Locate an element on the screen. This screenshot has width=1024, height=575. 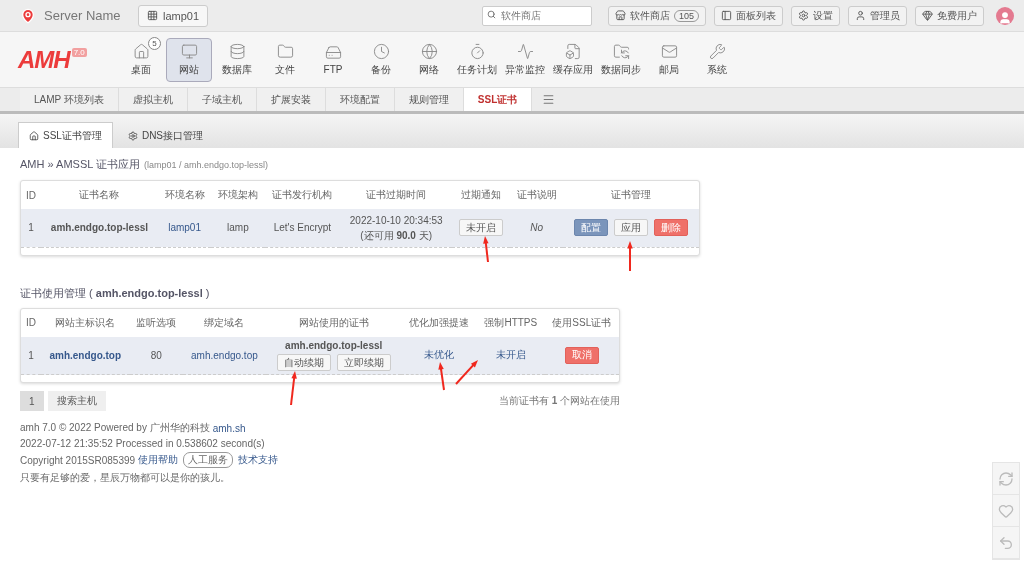
nav-item: FTP is located at coordinates (333, 59).